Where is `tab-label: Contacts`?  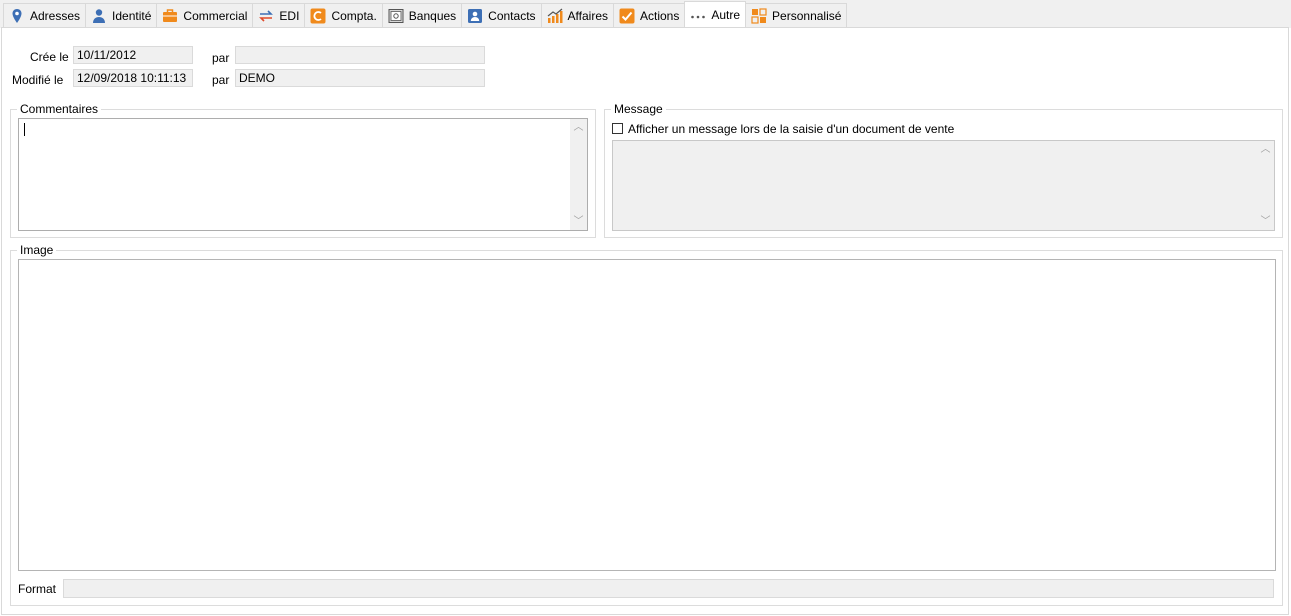
tab-label: Contacts is located at coordinates (512, 15).